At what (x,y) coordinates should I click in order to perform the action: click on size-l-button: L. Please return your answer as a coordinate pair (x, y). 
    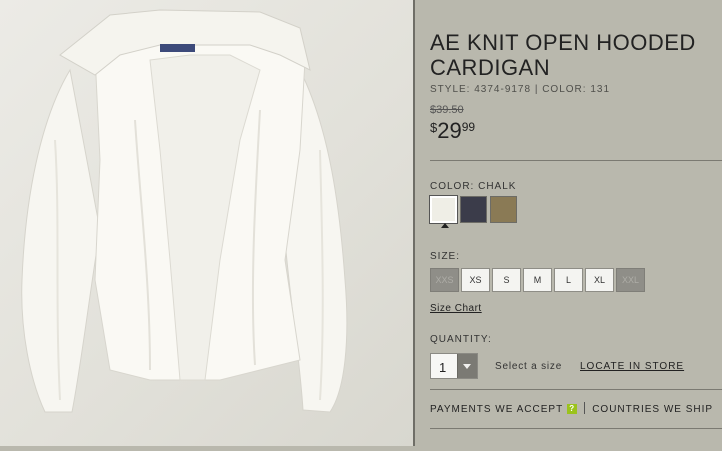
    Looking at the image, I should click on (568, 280).